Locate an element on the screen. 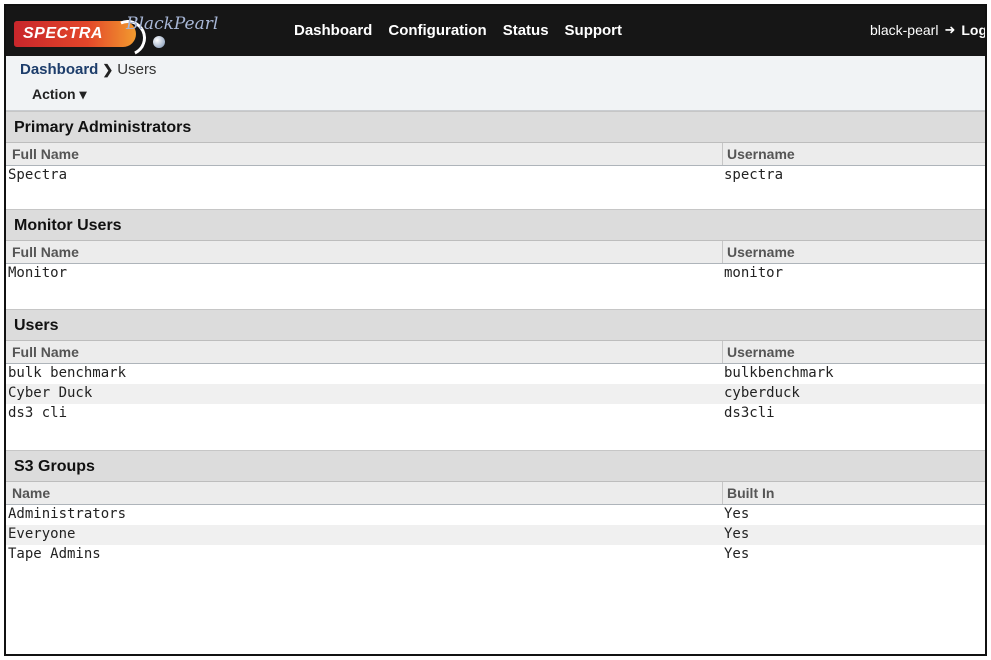  cell-full-name: Spectra is located at coordinates (38, 175).